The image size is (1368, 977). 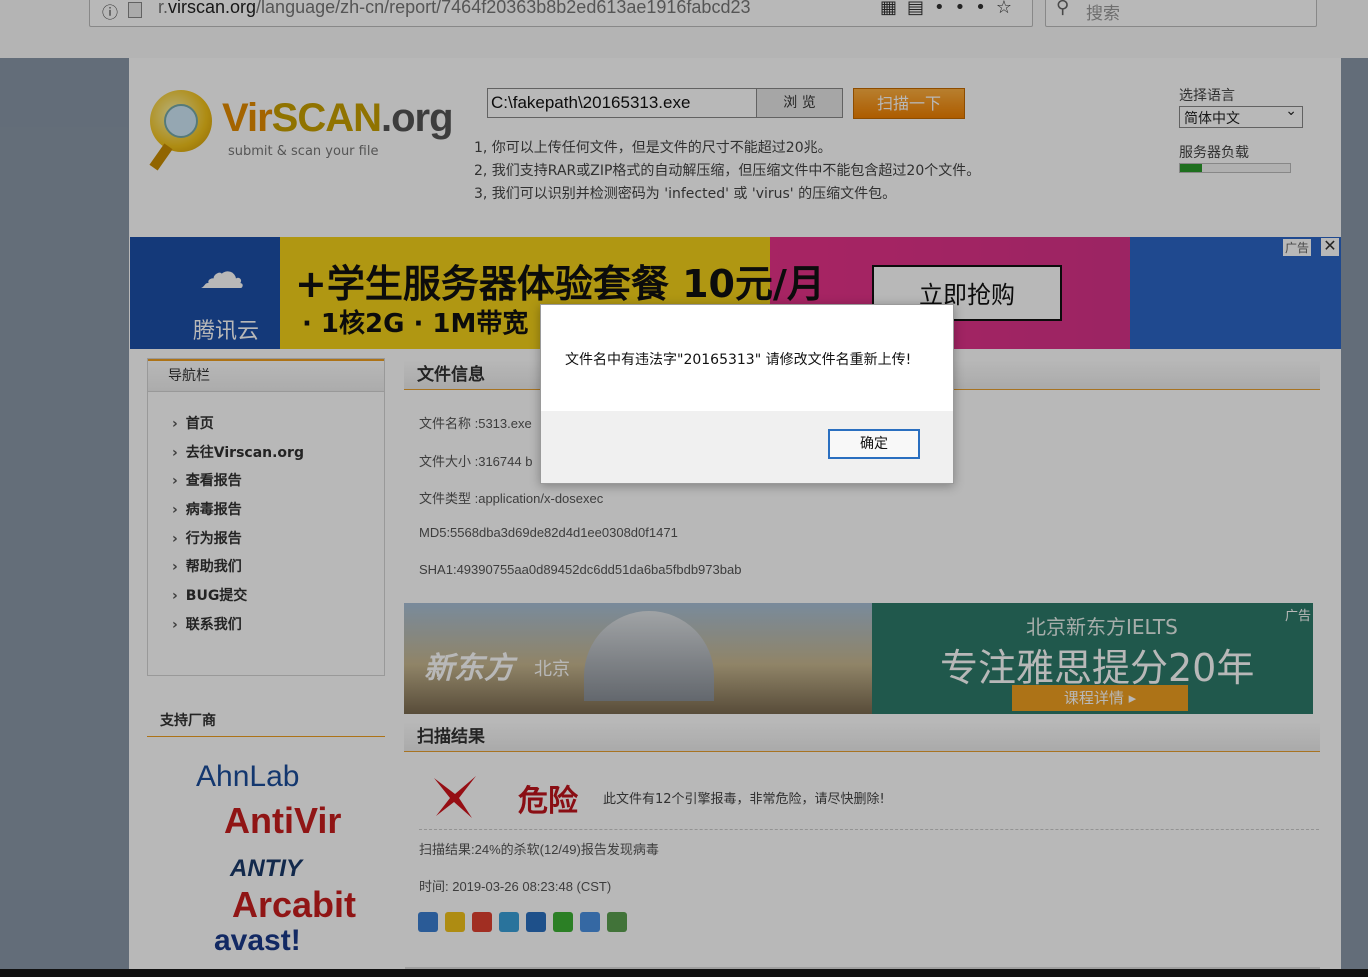 What do you see at coordinates (874, 444) in the screenshot?
I see `ok-button: 确定` at bounding box center [874, 444].